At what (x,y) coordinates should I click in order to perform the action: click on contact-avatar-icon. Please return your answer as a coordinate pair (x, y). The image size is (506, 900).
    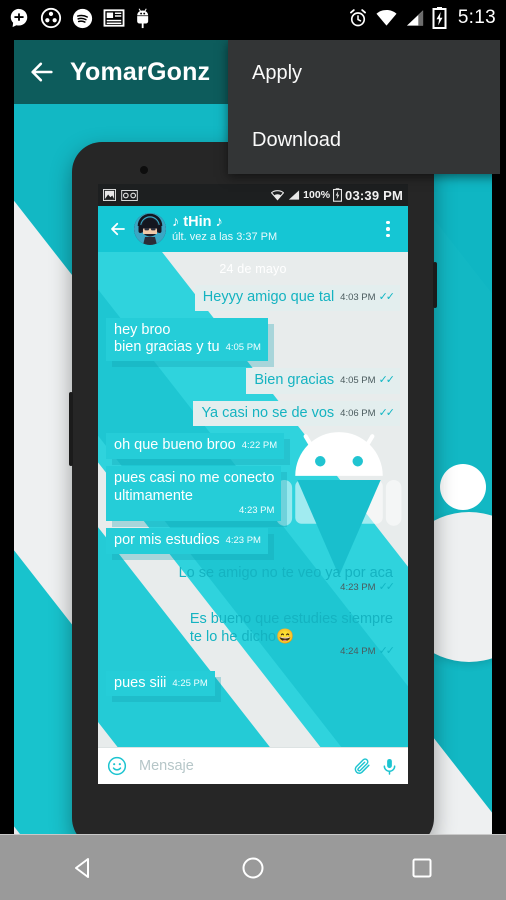
    Looking at the image, I should click on (150, 229).